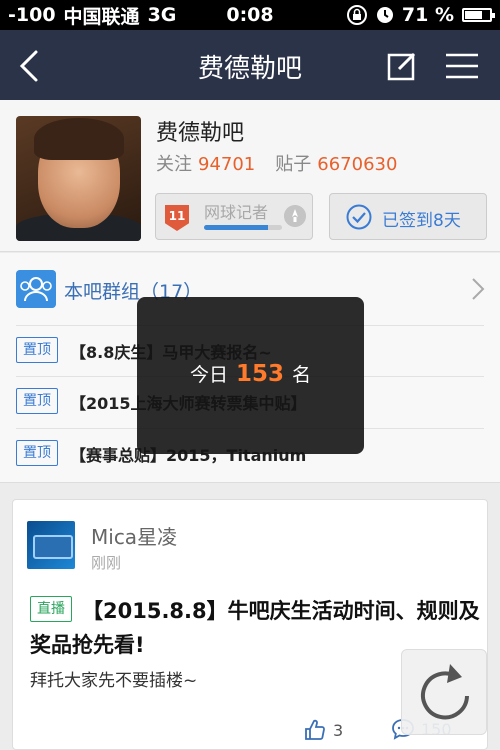  What do you see at coordinates (295, 216) in the screenshot?
I see `rocket-icon` at bounding box center [295, 216].